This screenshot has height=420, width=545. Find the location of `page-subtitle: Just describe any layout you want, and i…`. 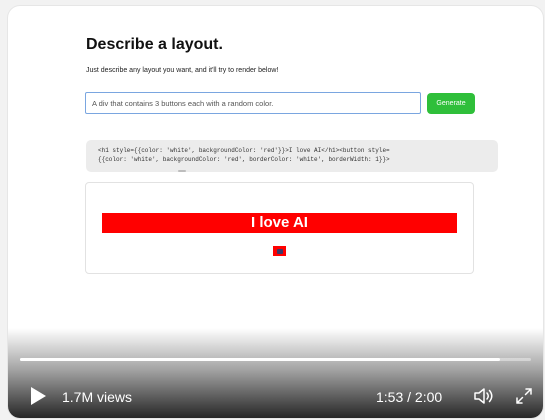

page-subtitle: Just describe any layout you want, and i… is located at coordinates (182, 70).